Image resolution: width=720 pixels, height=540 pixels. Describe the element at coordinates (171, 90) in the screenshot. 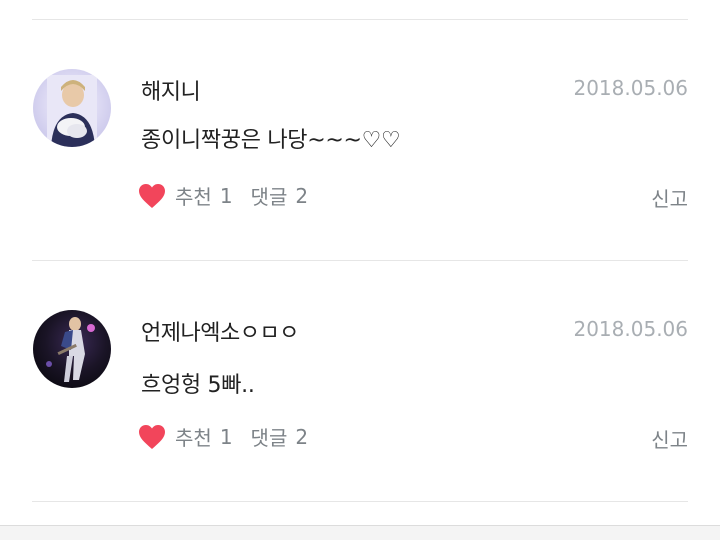

I see `username: 해지니` at that location.